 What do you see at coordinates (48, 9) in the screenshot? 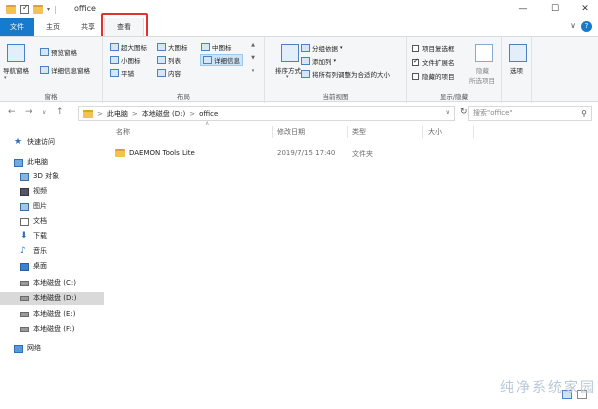
I see `customize-toolbar-icon: ▾` at bounding box center [48, 9].